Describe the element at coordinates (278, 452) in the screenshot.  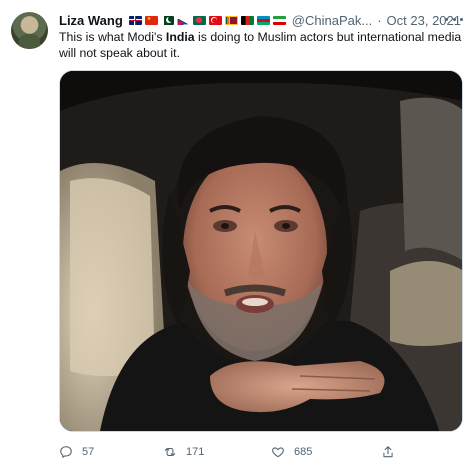
I see `heart-icon` at that location.